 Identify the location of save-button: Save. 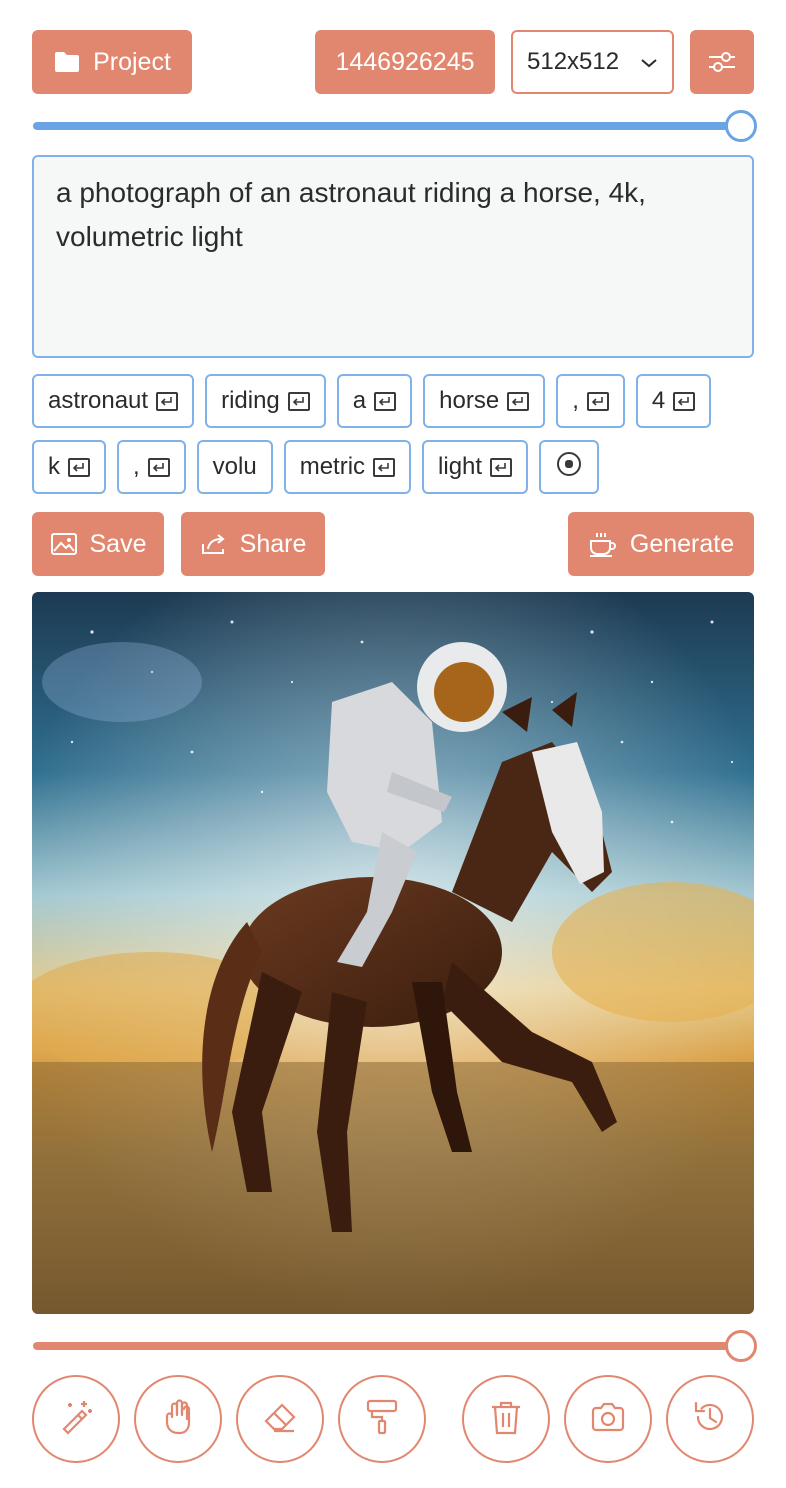
(98, 544).